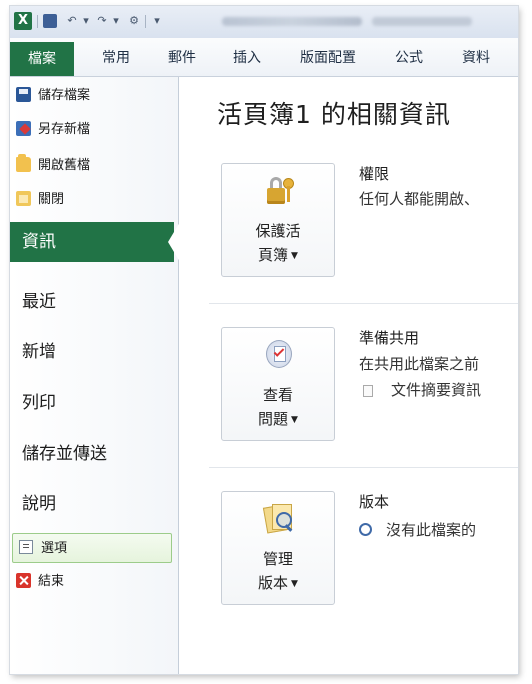 The image size is (532, 684). What do you see at coordinates (94, 454) in the screenshot?
I see `nav-item-save-send: 儲存並傳送` at bounding box center [94, 454].